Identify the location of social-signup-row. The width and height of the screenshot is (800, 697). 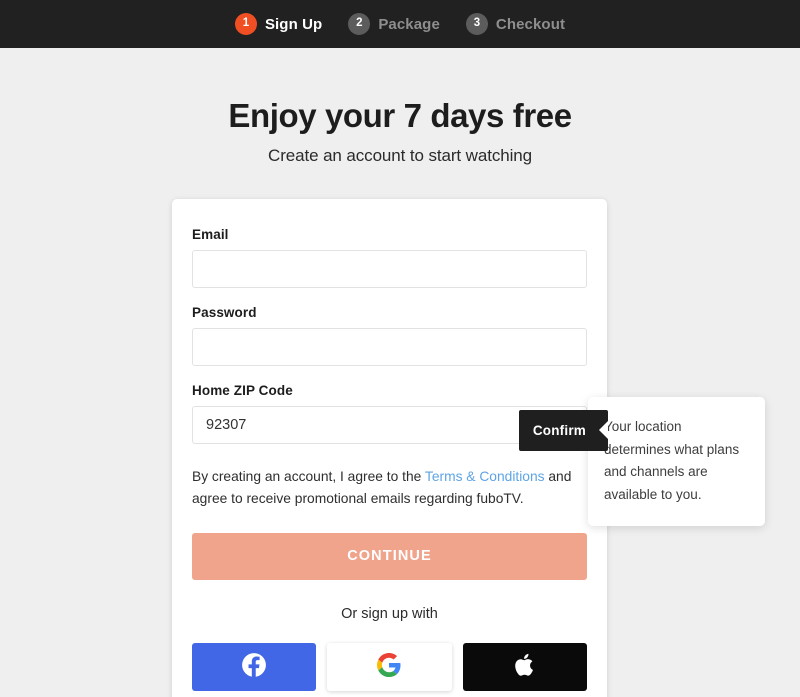
(389, 666).